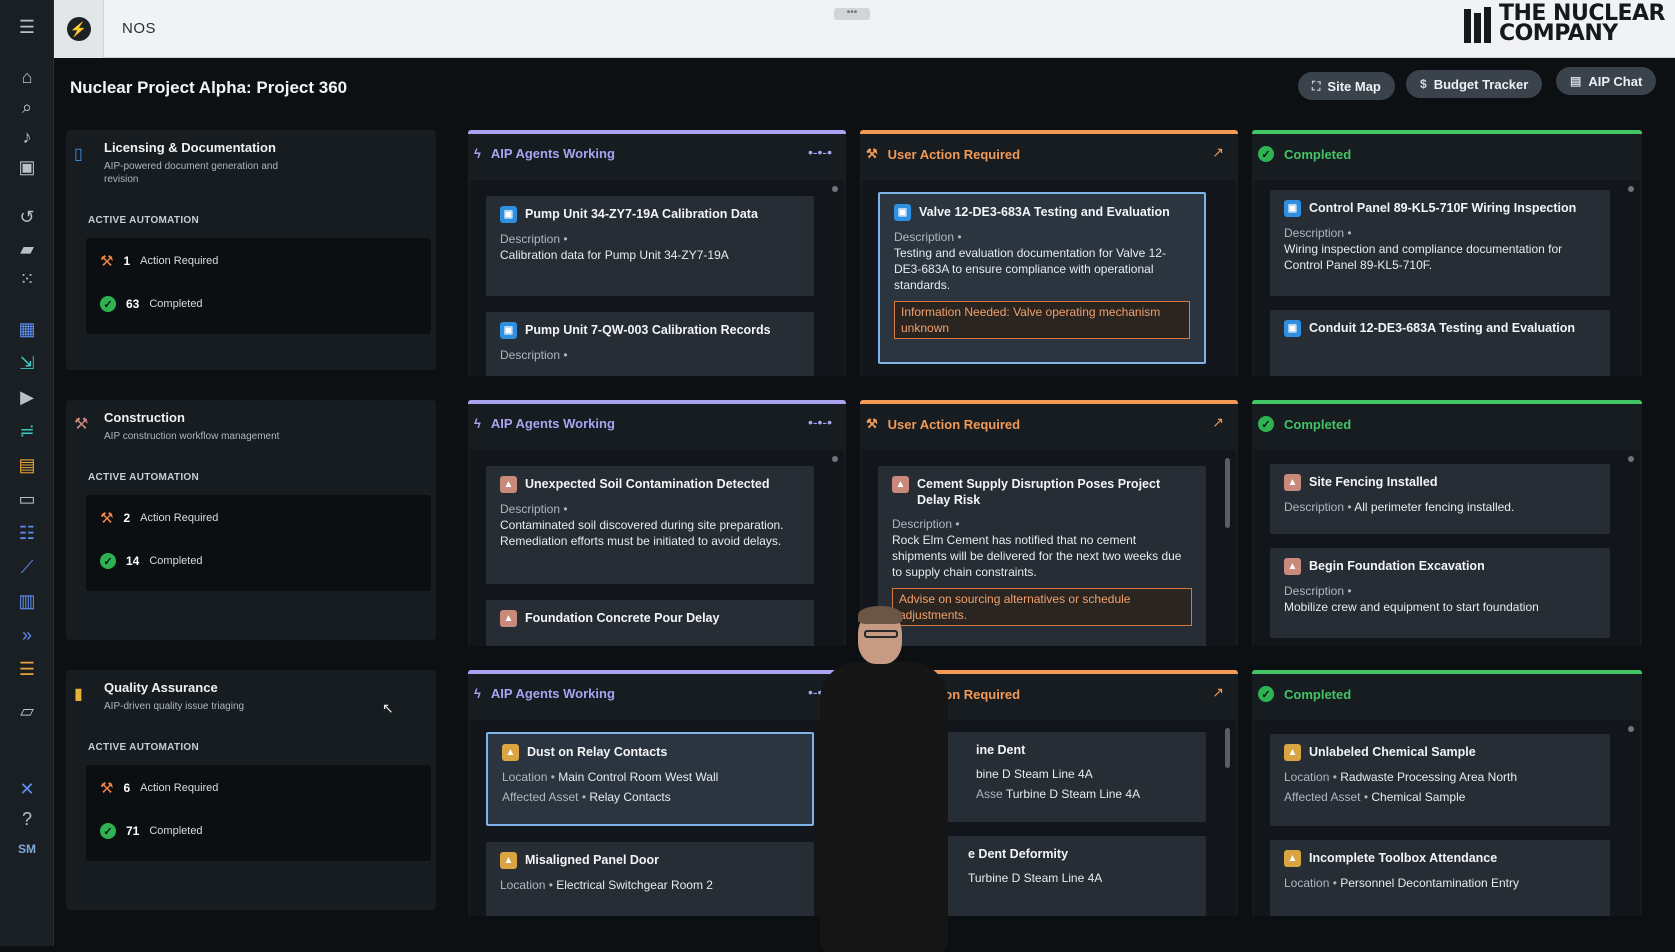 Image resolution: width=1675 pixels, height=952 pixels. I want to click on search-icon: ⌕, so click(27, 107).